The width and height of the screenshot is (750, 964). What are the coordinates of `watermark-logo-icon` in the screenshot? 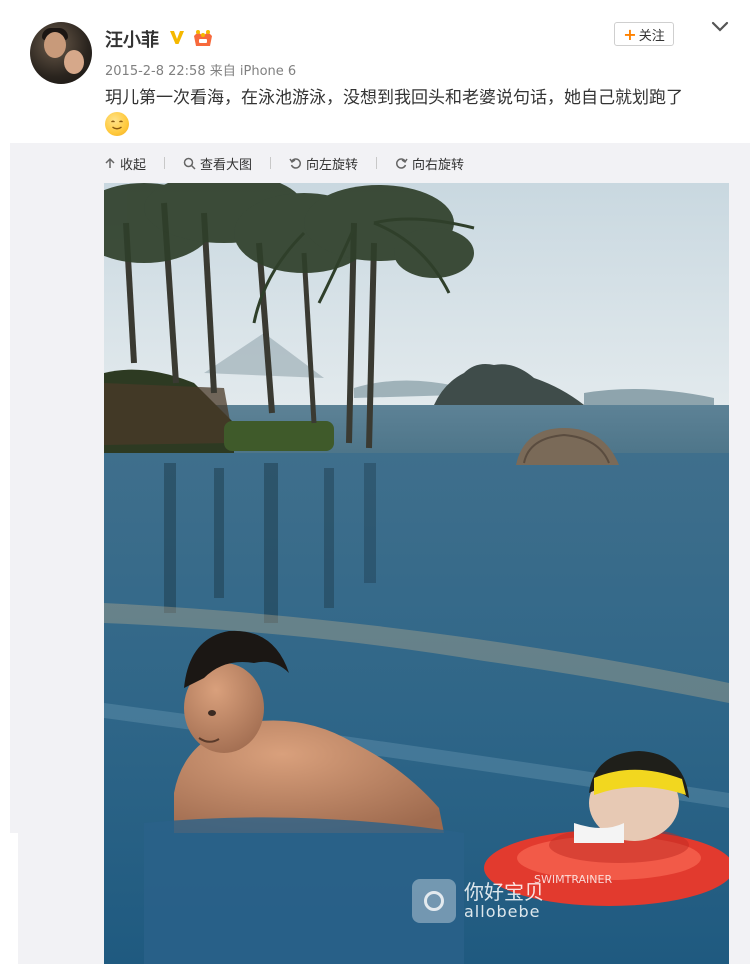 It's located at (434, 901).